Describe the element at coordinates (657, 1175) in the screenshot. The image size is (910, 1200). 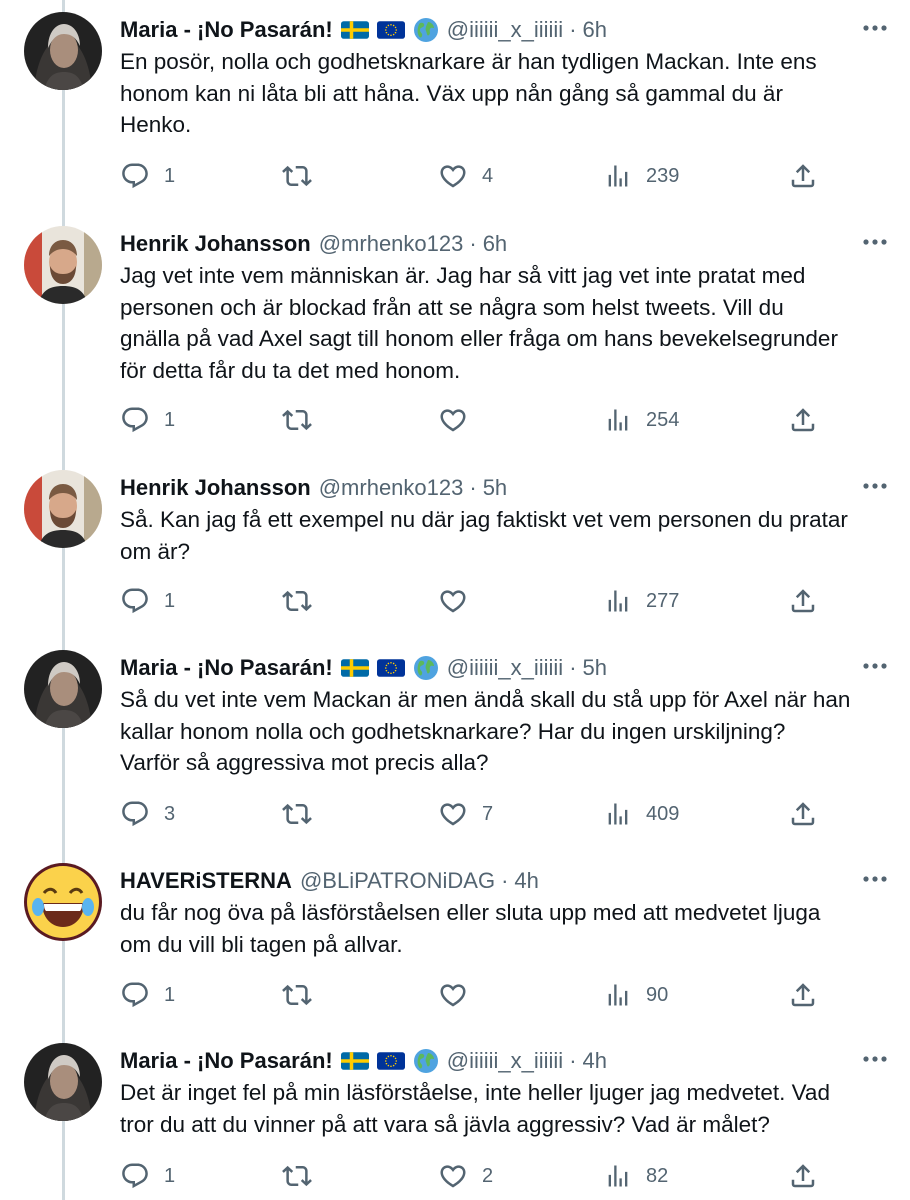
I see `view-count: 82` at that location.